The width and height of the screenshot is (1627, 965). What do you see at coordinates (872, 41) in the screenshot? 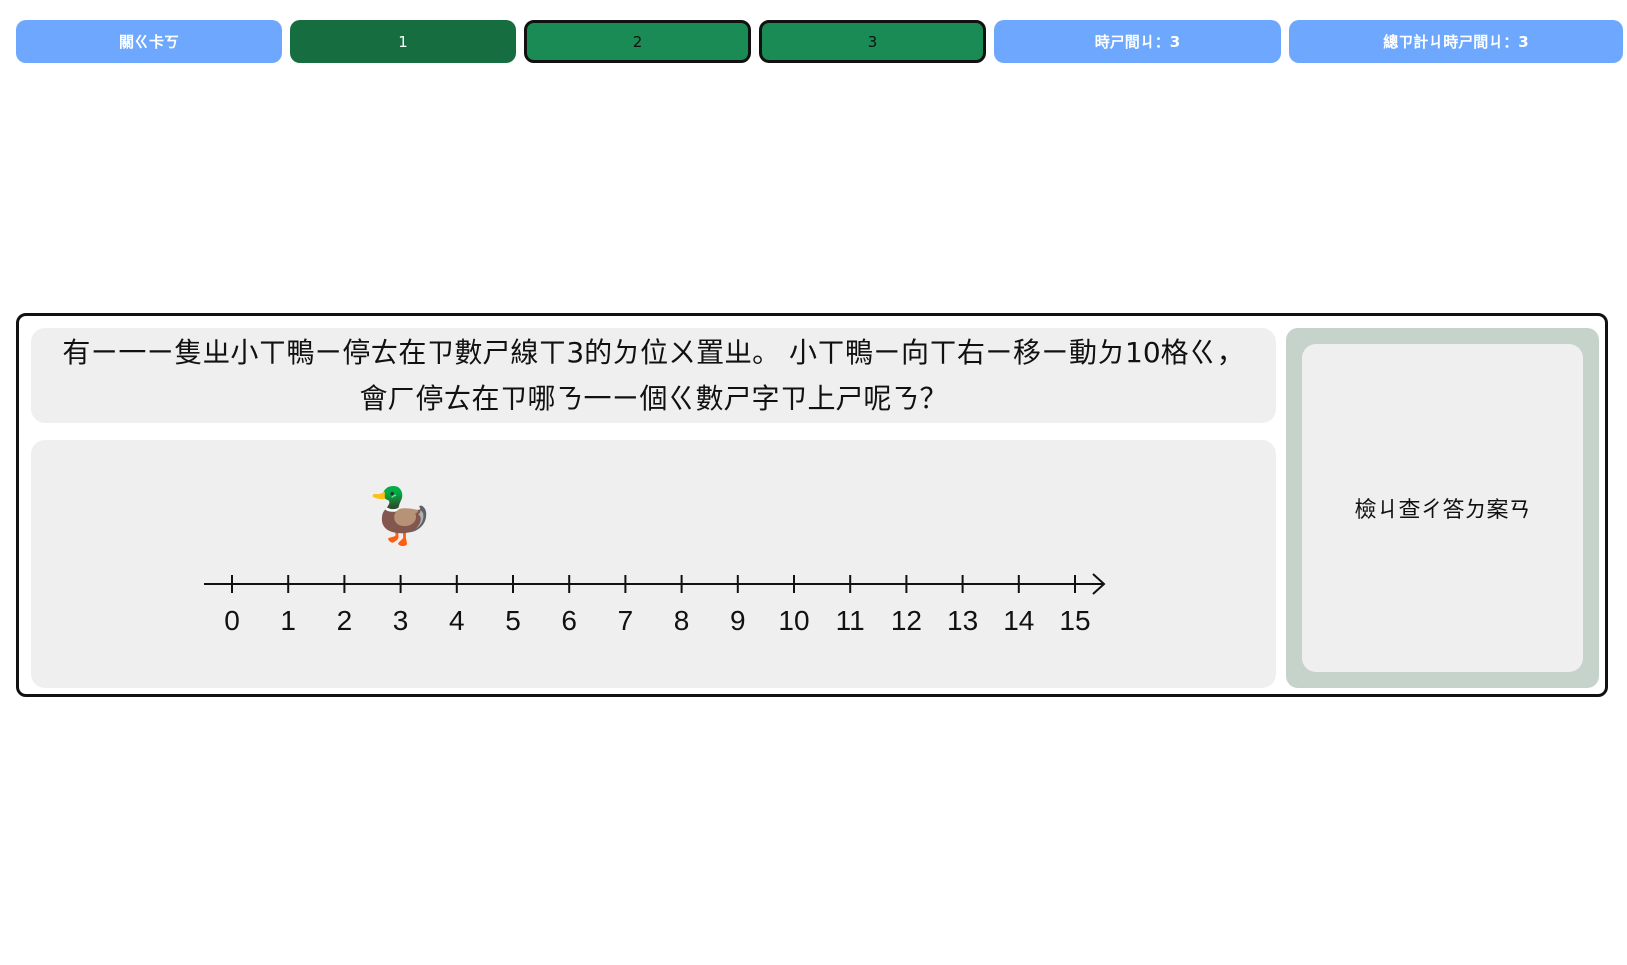
I see `level-3-button: 3` at bounding box center [872, 41].